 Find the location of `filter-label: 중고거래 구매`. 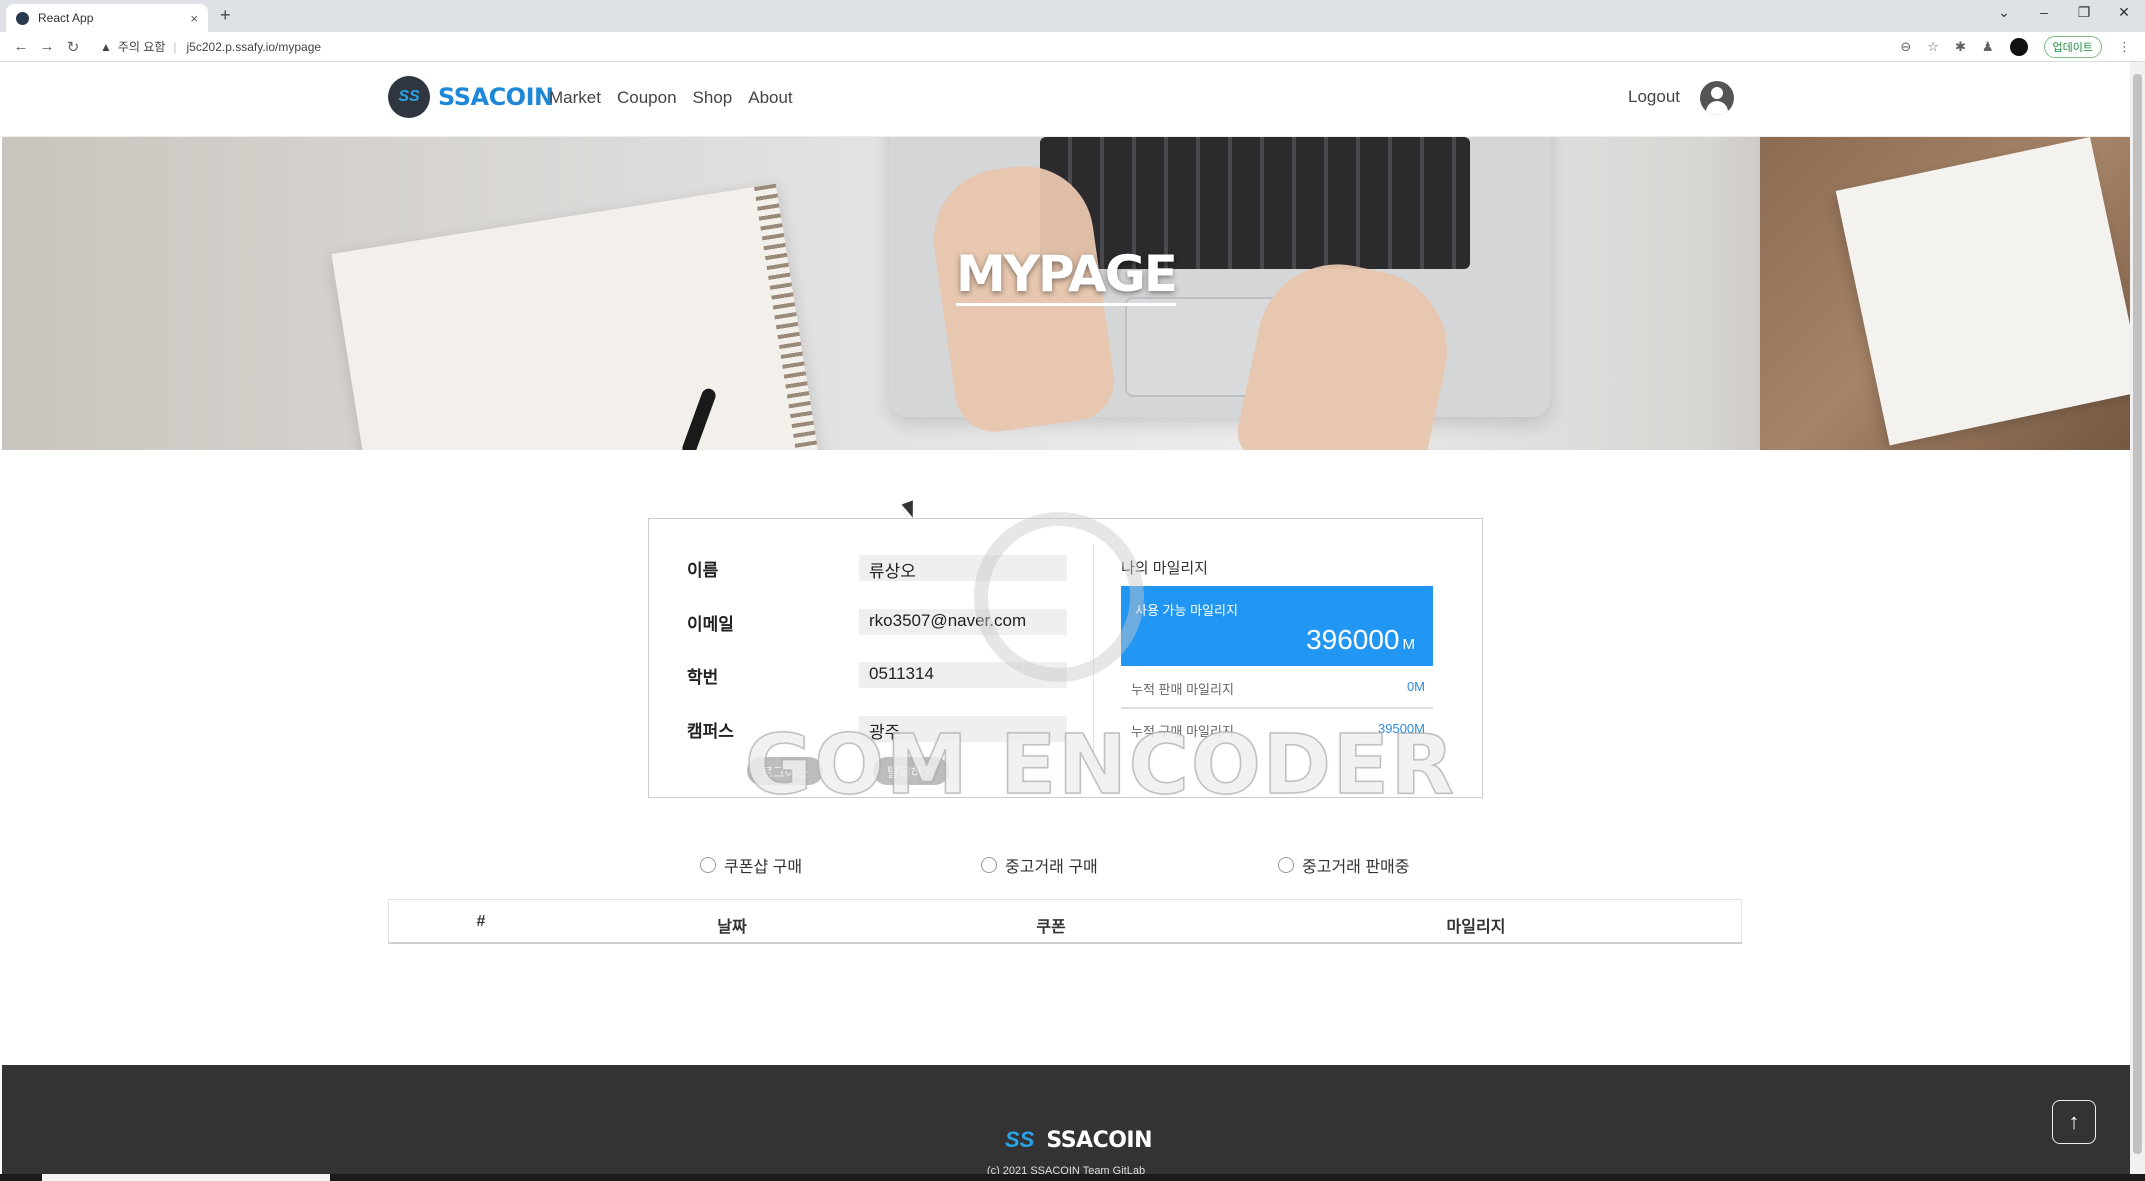

filter-label: 중고거래 구매 is located at coordinates (1051, 867).